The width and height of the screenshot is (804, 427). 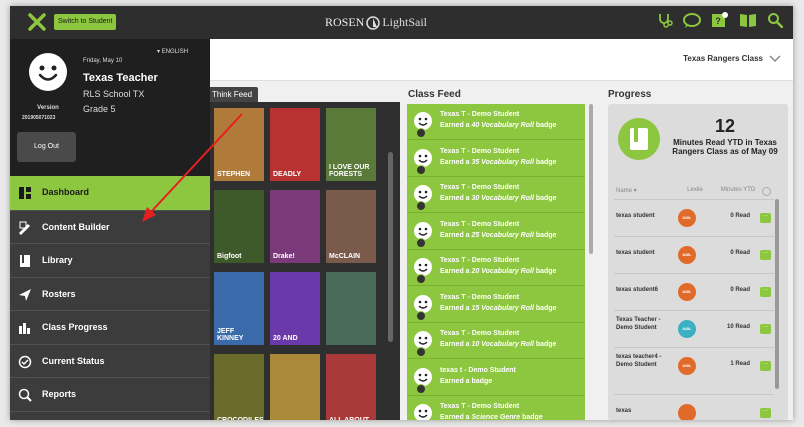 I want to click on notification-book-icon: ?, so click(x=720, y=20).